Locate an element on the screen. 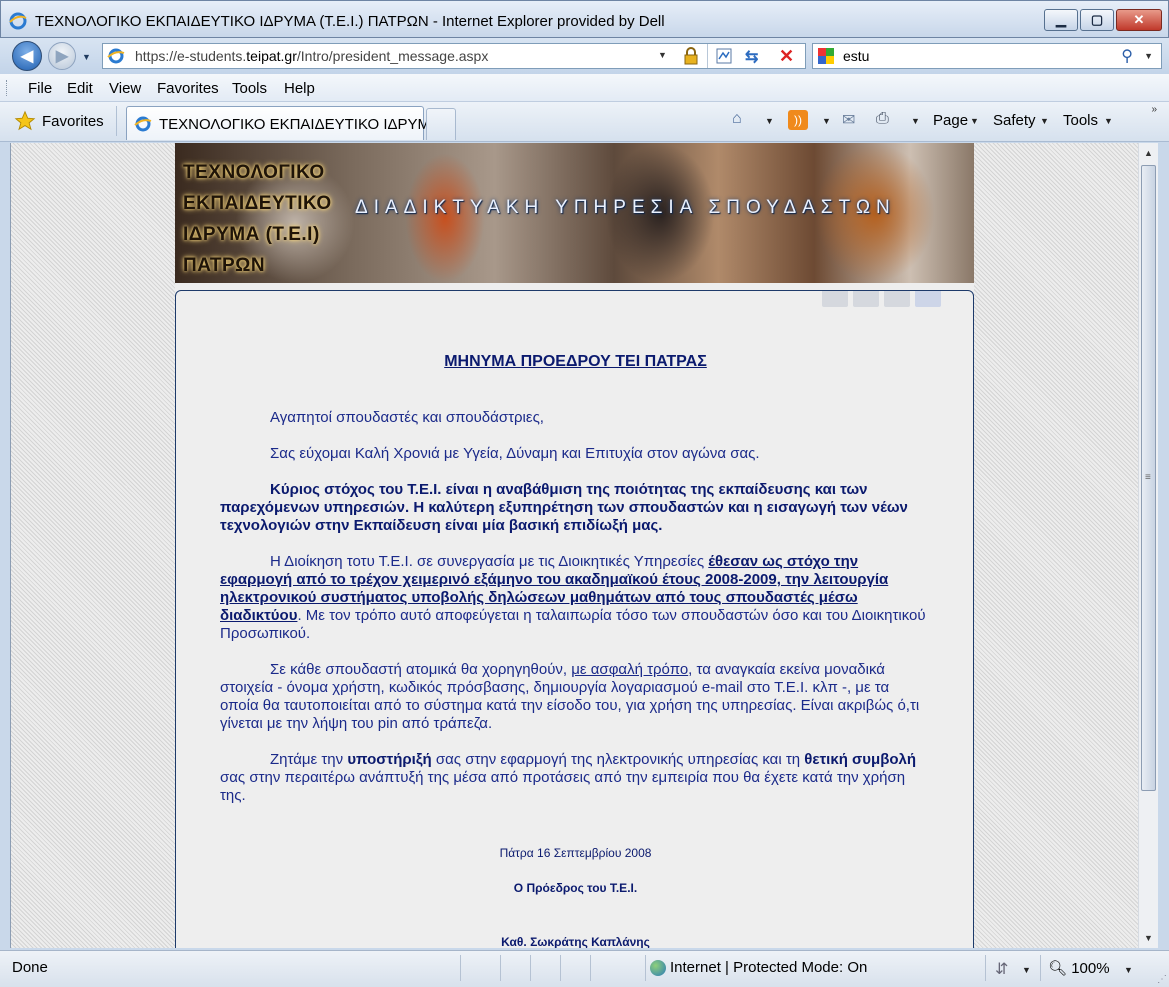 The height and width of the screenshot is (987, 1169). greeting-paragraph: Αγαπητοί σπουδαστές και σπουδάστριες, is located at coordinates (407, 417).